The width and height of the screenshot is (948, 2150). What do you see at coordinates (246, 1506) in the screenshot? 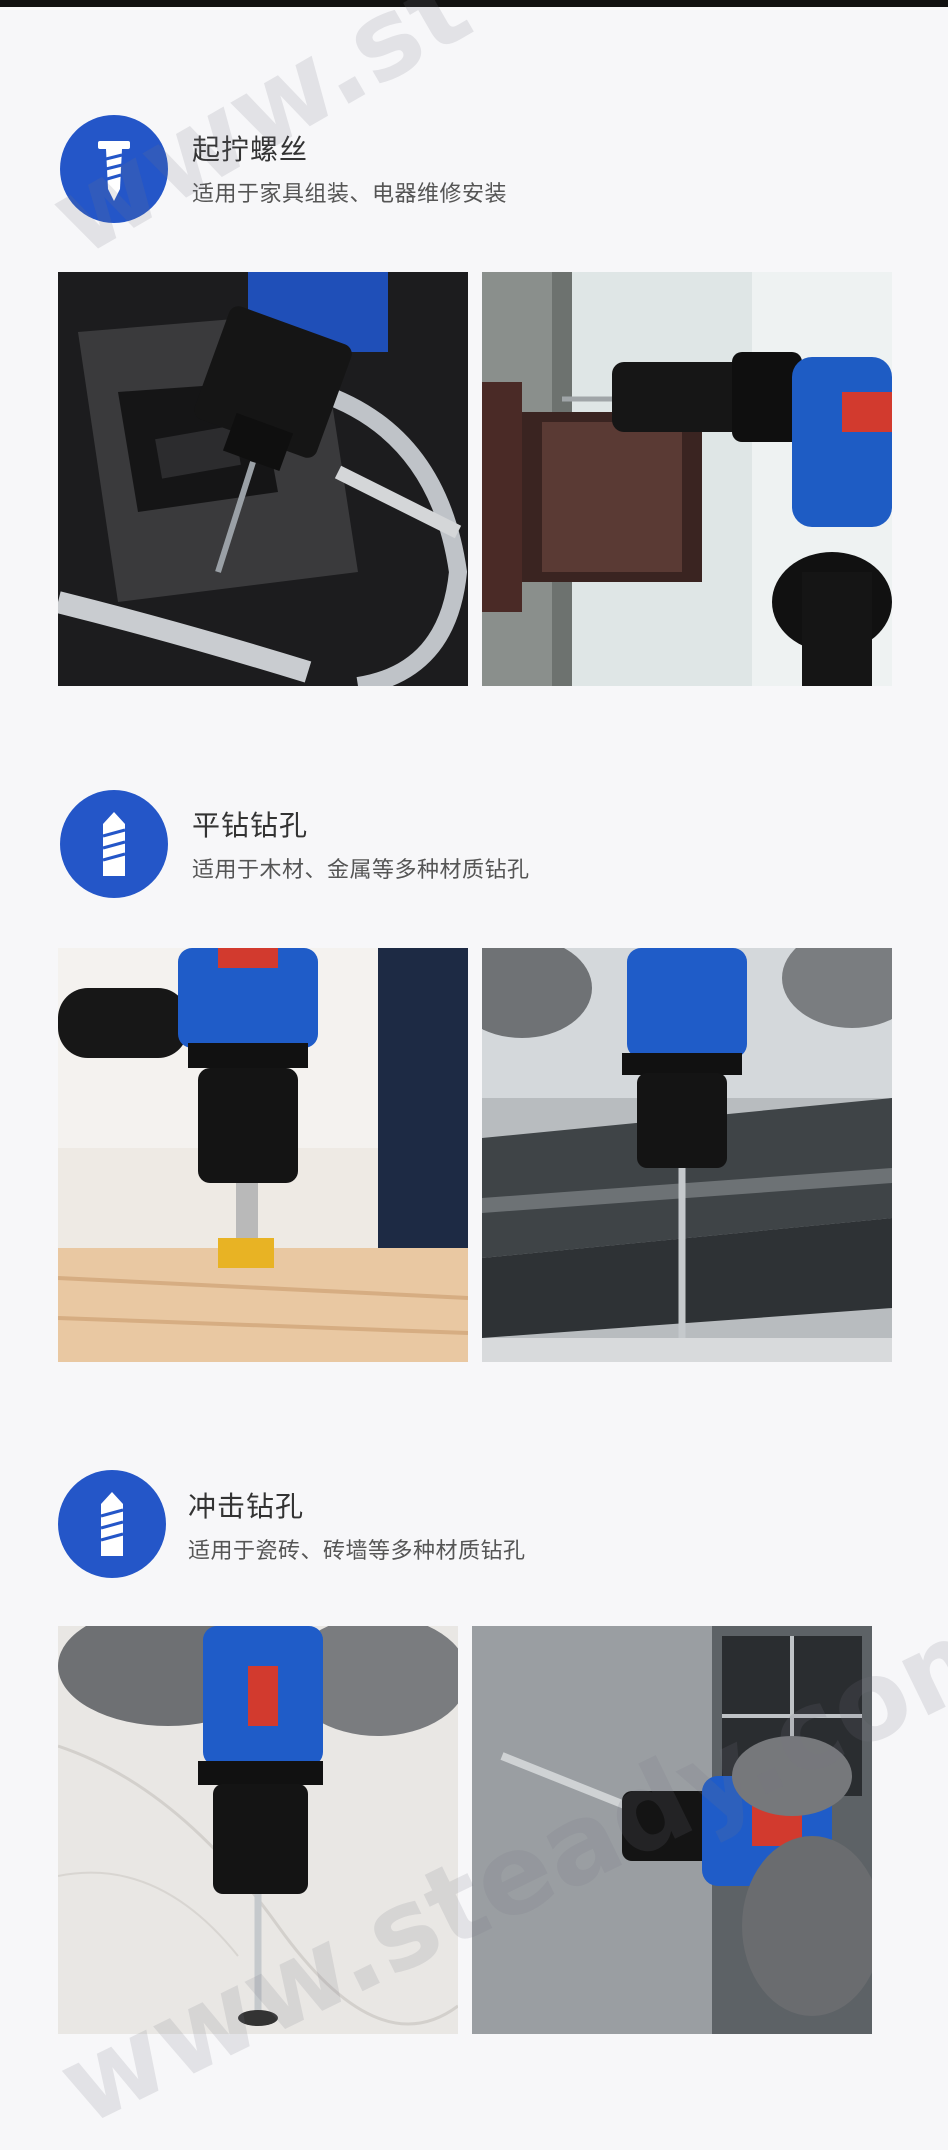
I see `section-title: 冲击钻孔` at bounding box center [246, 1506].